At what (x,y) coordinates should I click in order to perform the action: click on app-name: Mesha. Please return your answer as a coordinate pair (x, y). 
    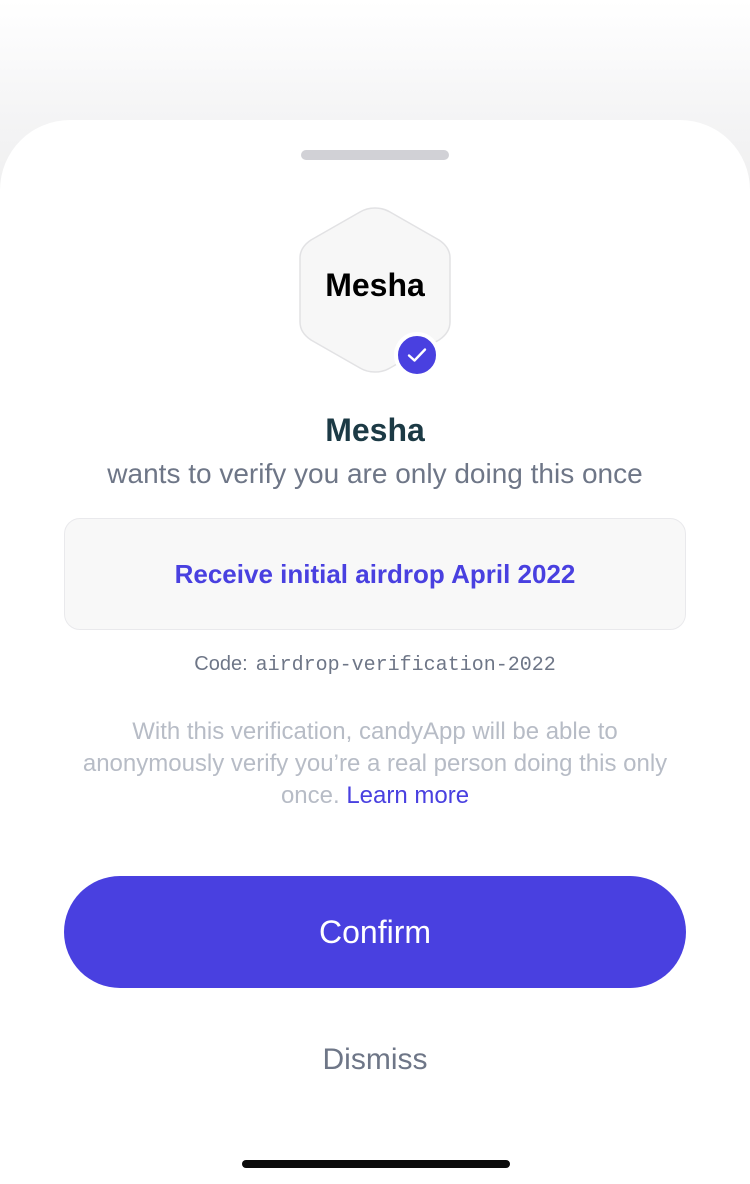
    Looking at the image, I should click on (375, 430).